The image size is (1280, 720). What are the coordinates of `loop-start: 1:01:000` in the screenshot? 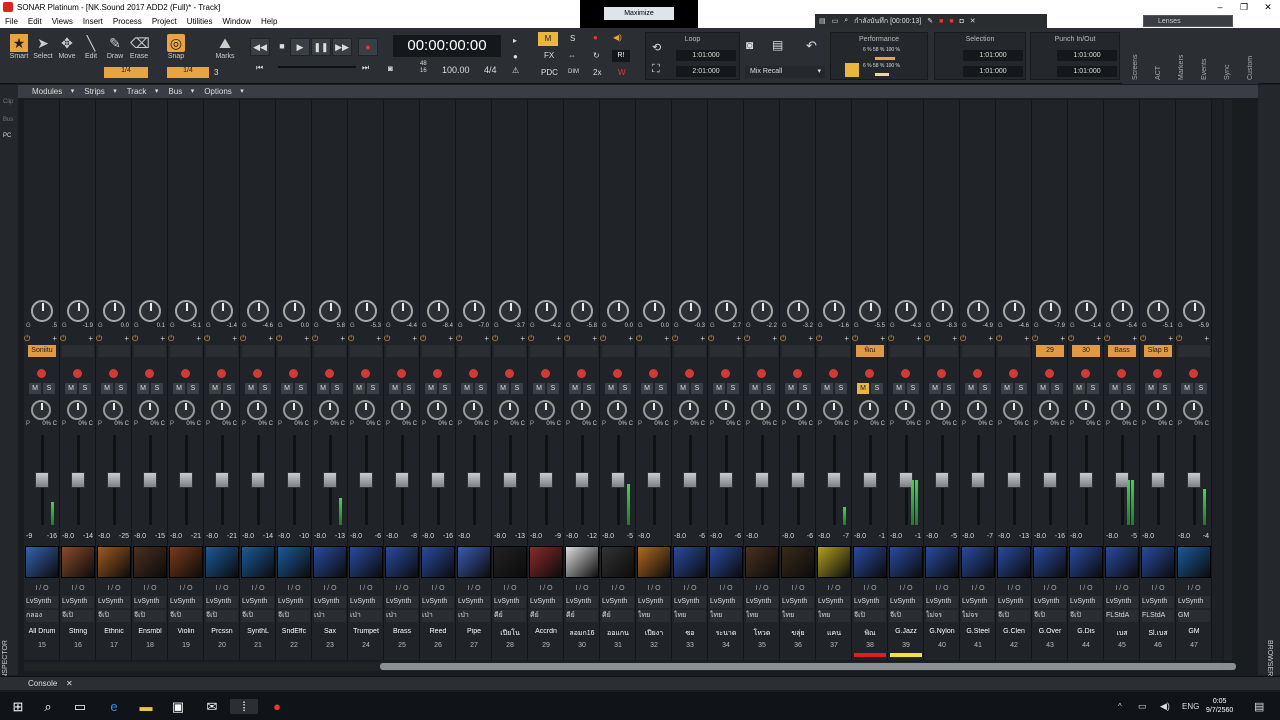 It's located at (706, 55).